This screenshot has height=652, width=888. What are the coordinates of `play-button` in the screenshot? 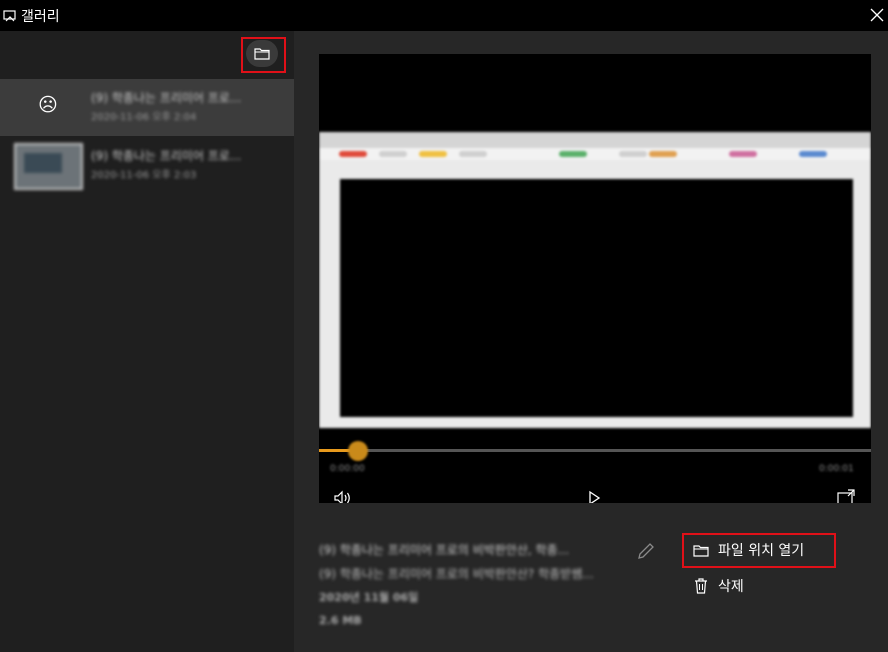 It's located at (594, 495).